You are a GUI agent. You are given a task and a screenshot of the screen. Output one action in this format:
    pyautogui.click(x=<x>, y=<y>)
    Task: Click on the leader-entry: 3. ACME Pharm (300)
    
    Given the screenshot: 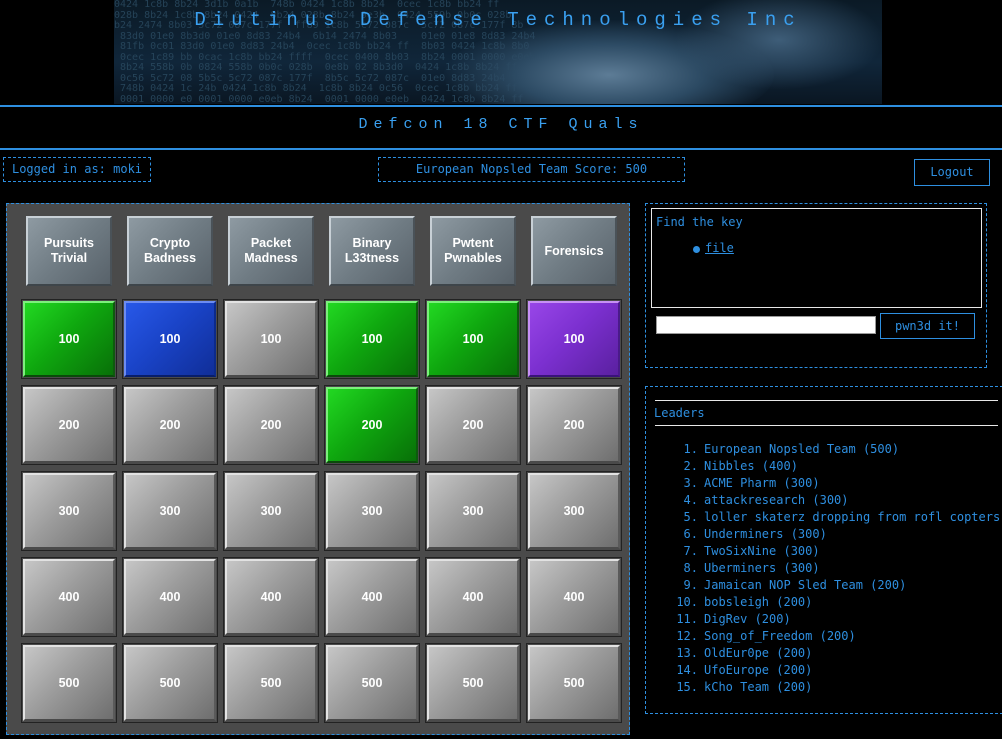 What is the action you would take?
    pyautogui.click(x=836, y=483)
    